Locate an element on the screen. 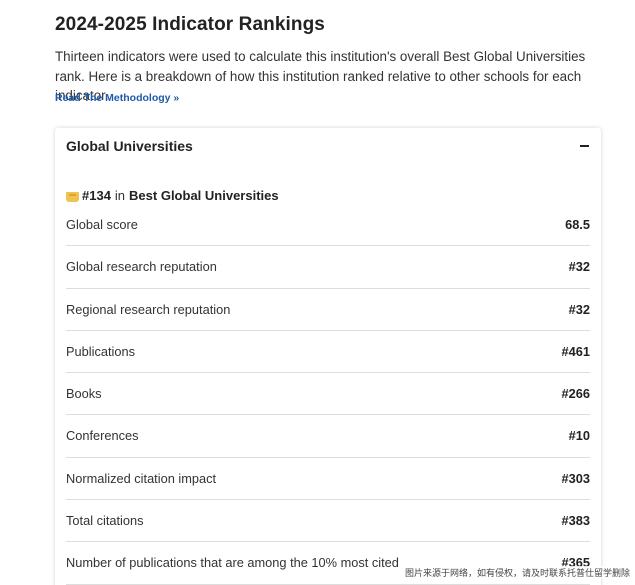  indicator-row: Books #266 is located at coordinates (328, 394).